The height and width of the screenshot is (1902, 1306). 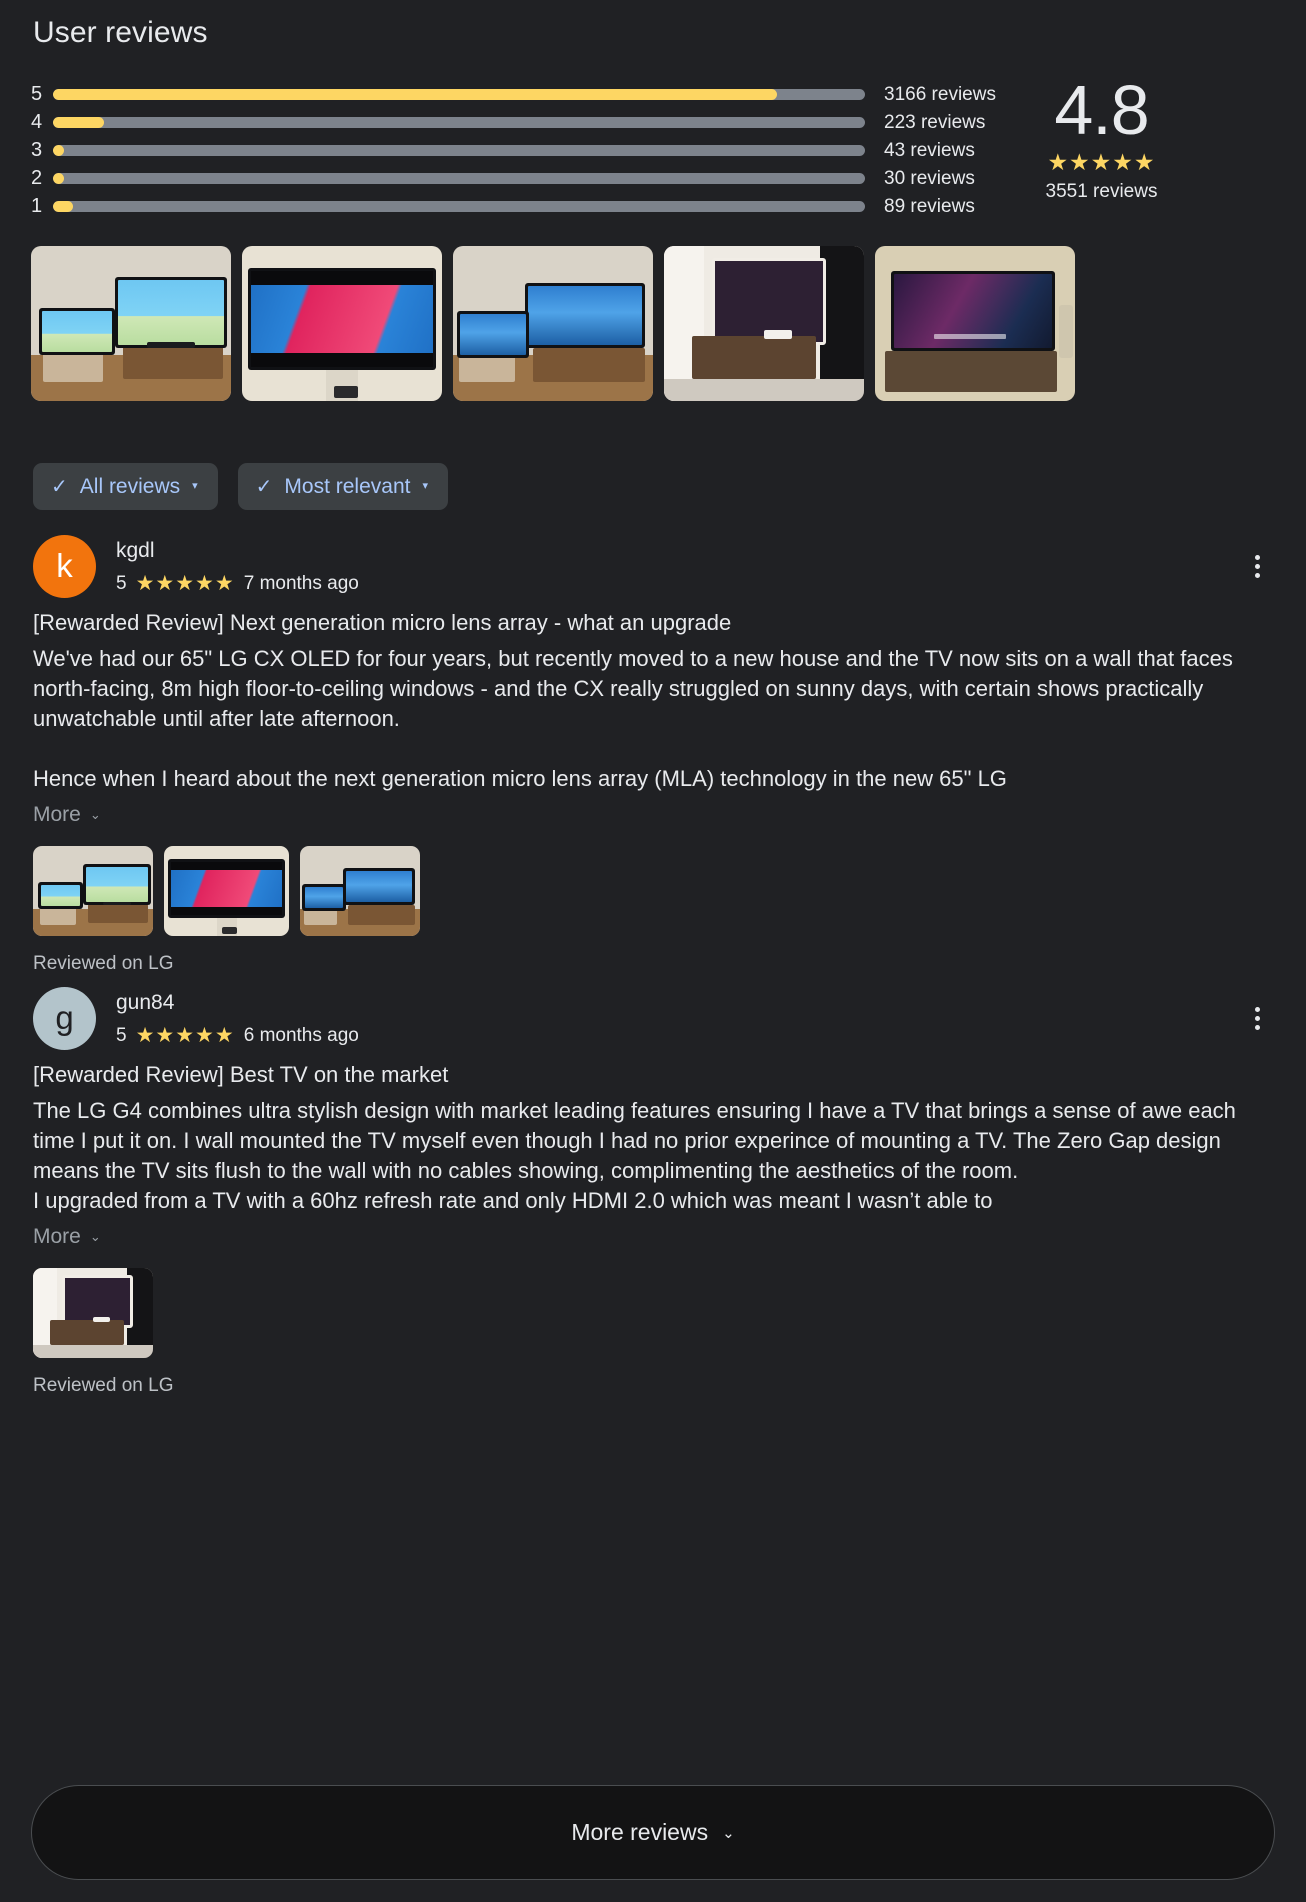 I want to click on review-author: kgdl, so click(x=237, y=551).